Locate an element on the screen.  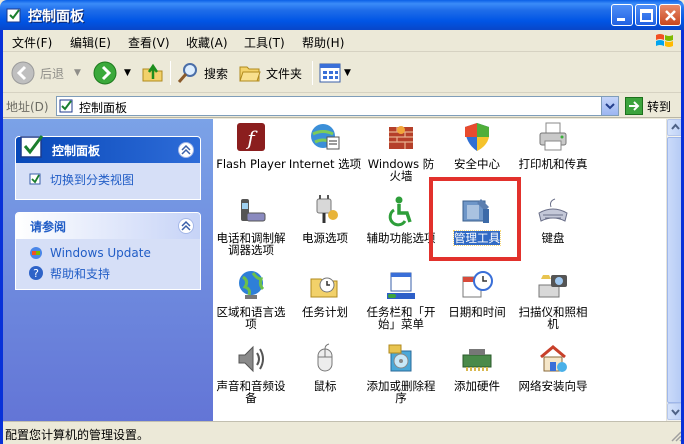
windows-update-icon is located at coordinates (36, 253).